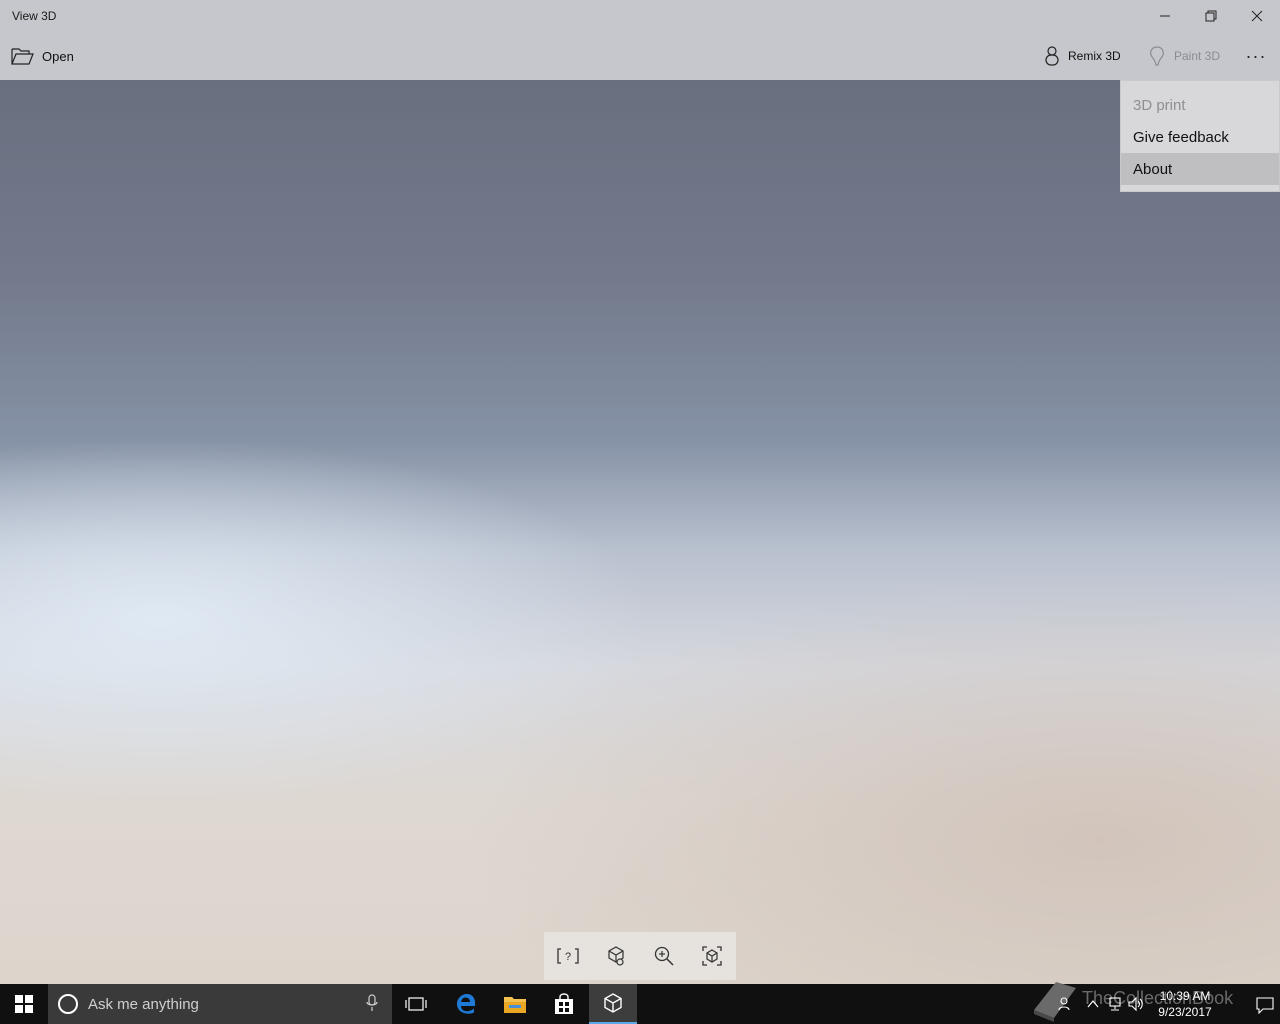 The image size is (1280, 1024). What do you see at coordinates (58, 56) in the screenshot?
I see `open-label: Open` at bounding box center [58, 56].